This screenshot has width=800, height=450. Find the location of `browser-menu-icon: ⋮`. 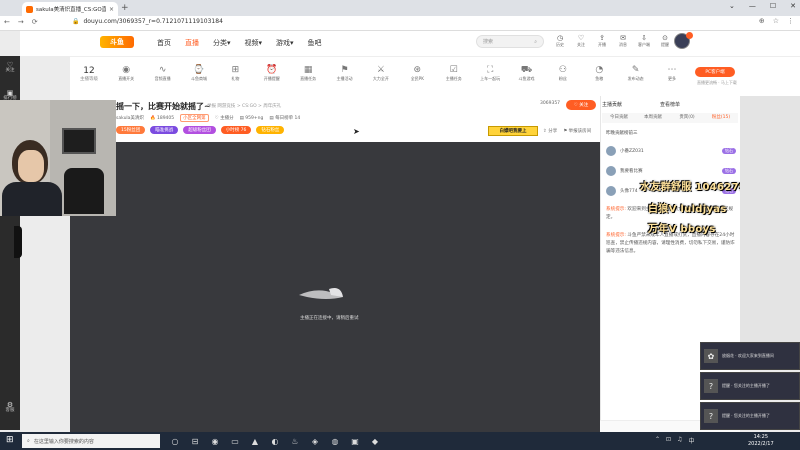

browser-menu-icon: ⋮ is located at coordinates (790, 21).